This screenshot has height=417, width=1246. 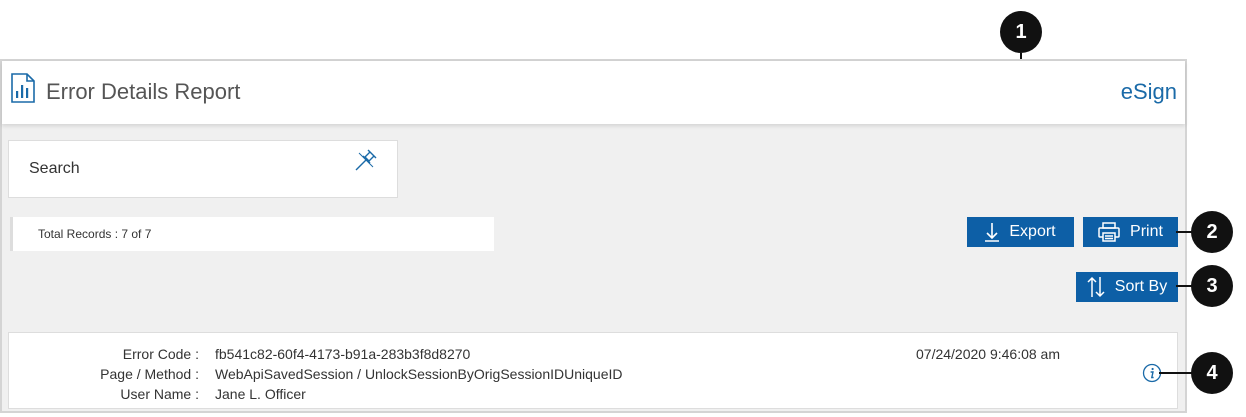 I want to click on report-header: Error Details Report eSign, so click(x=593, y=92).